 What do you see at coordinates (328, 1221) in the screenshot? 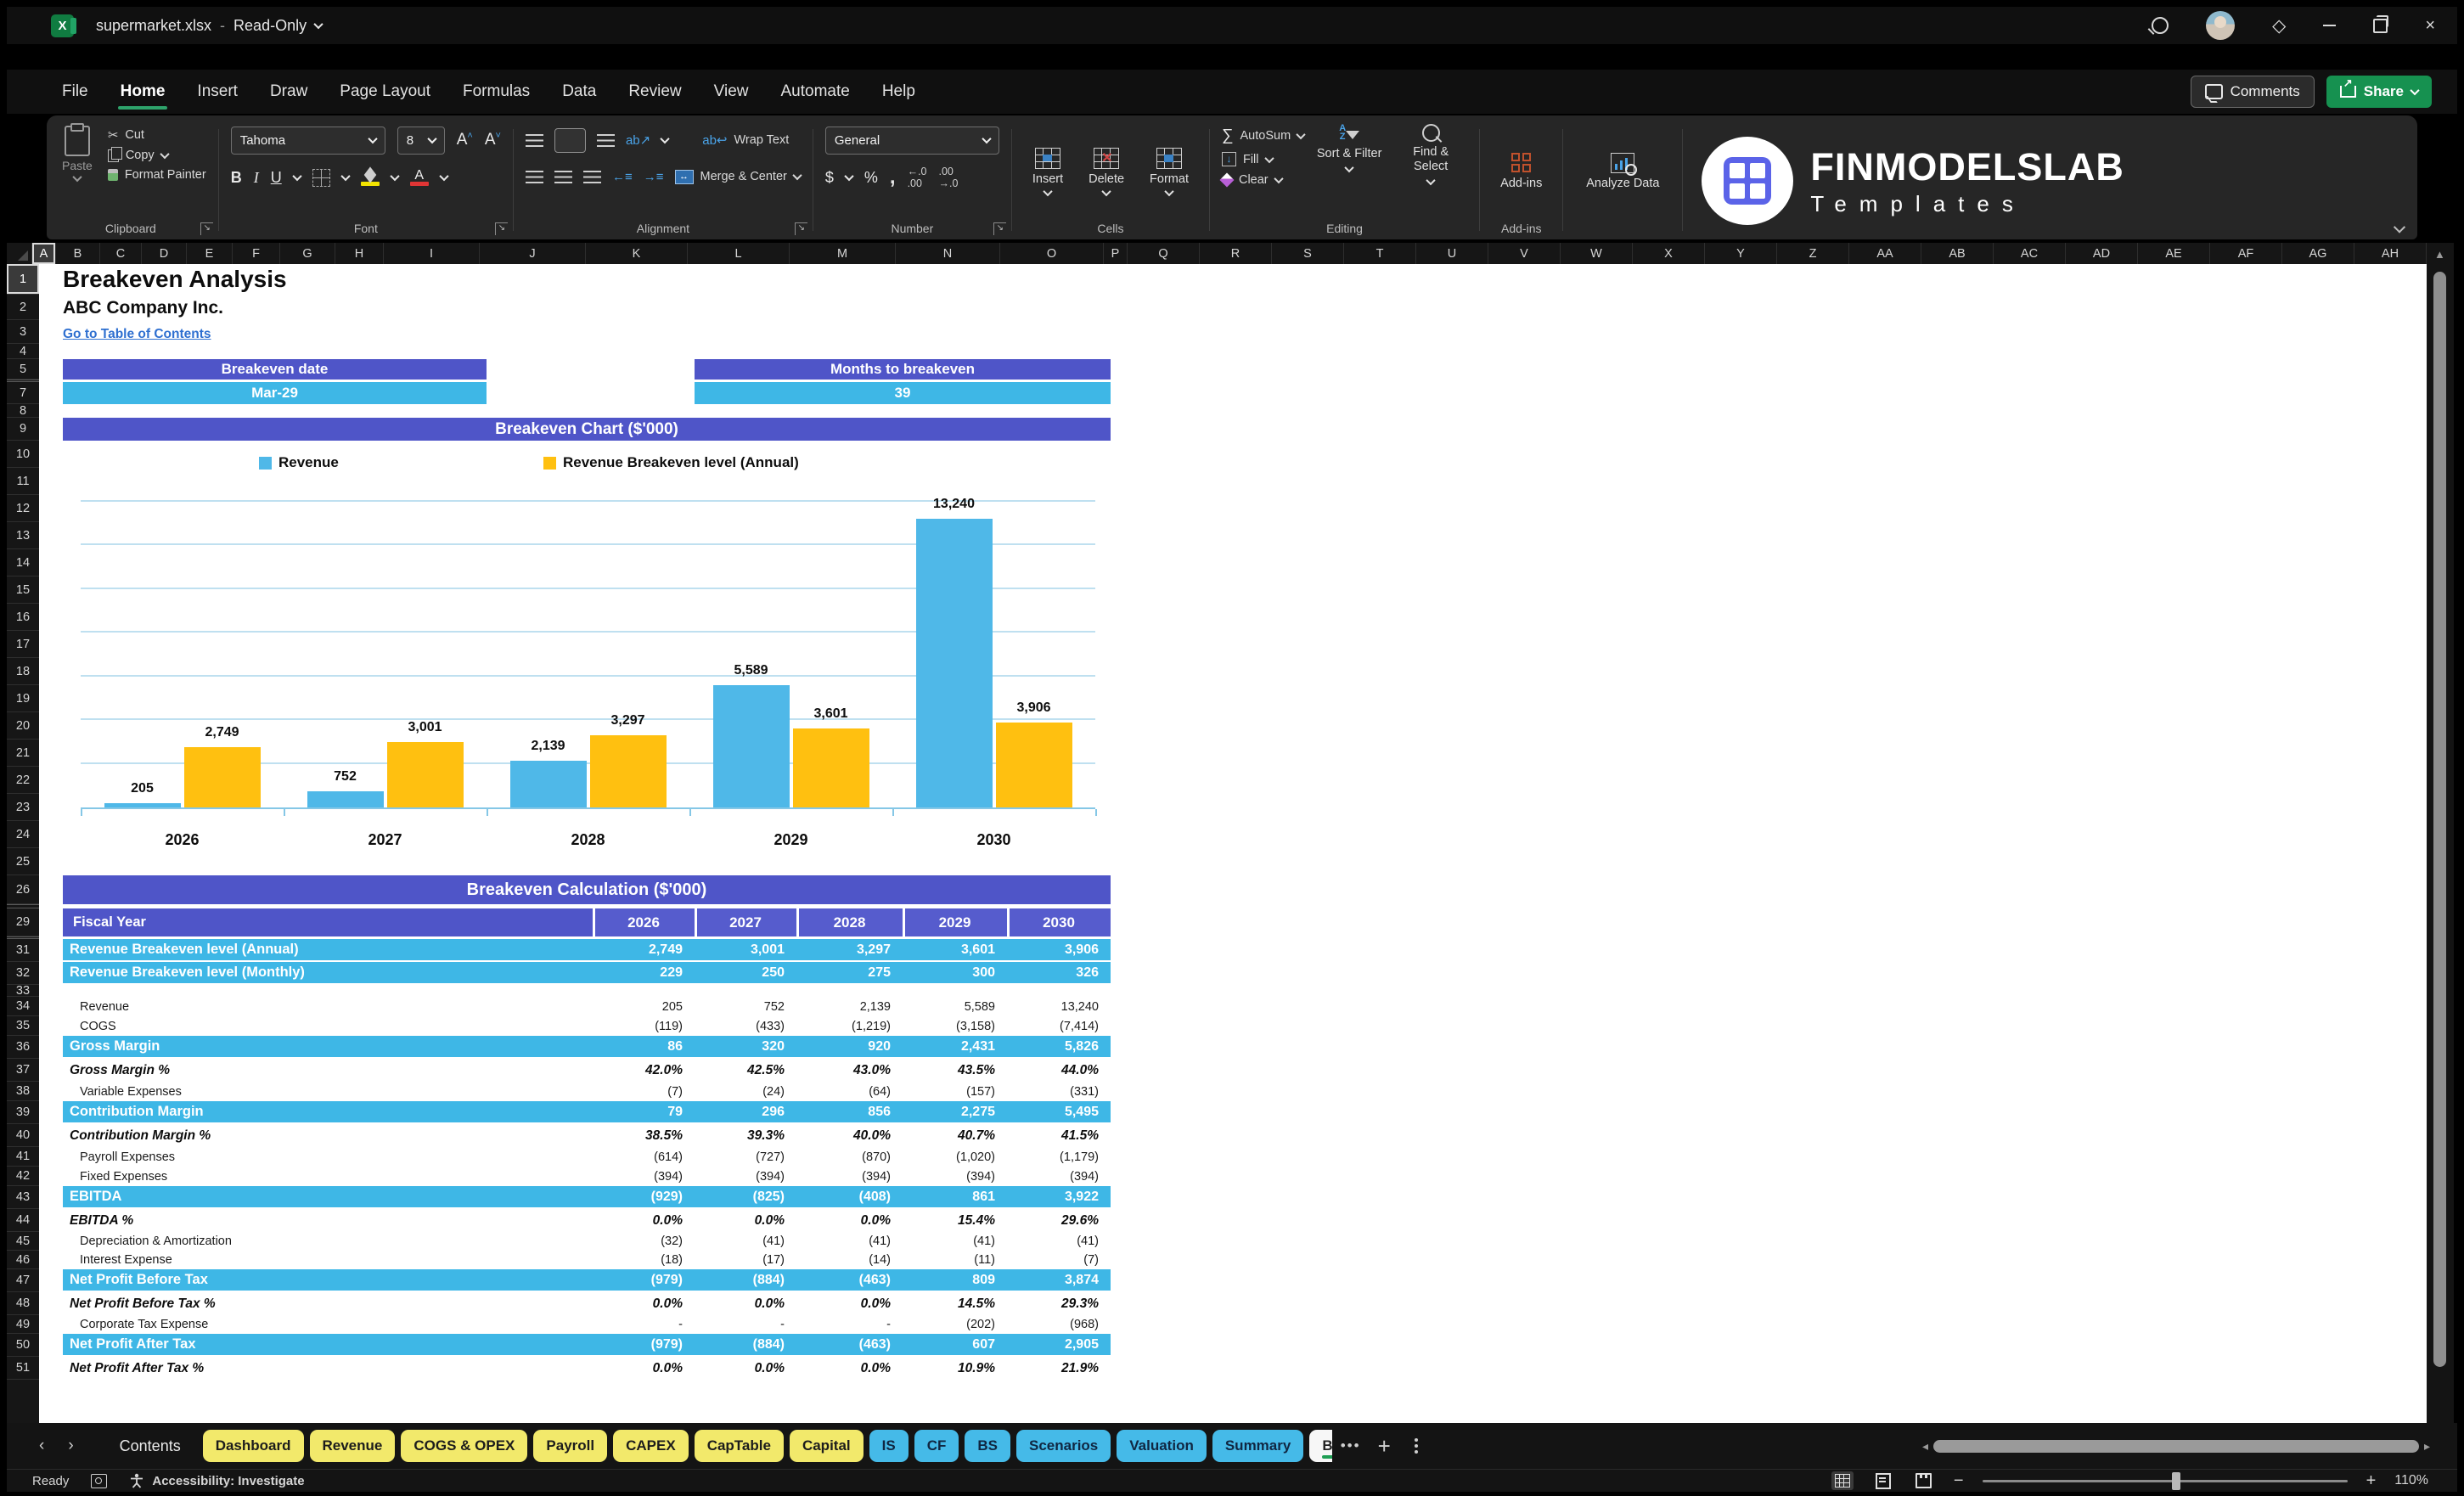
I see `calc-row-label: EBITDA %` at bounding box center [328, 1221].